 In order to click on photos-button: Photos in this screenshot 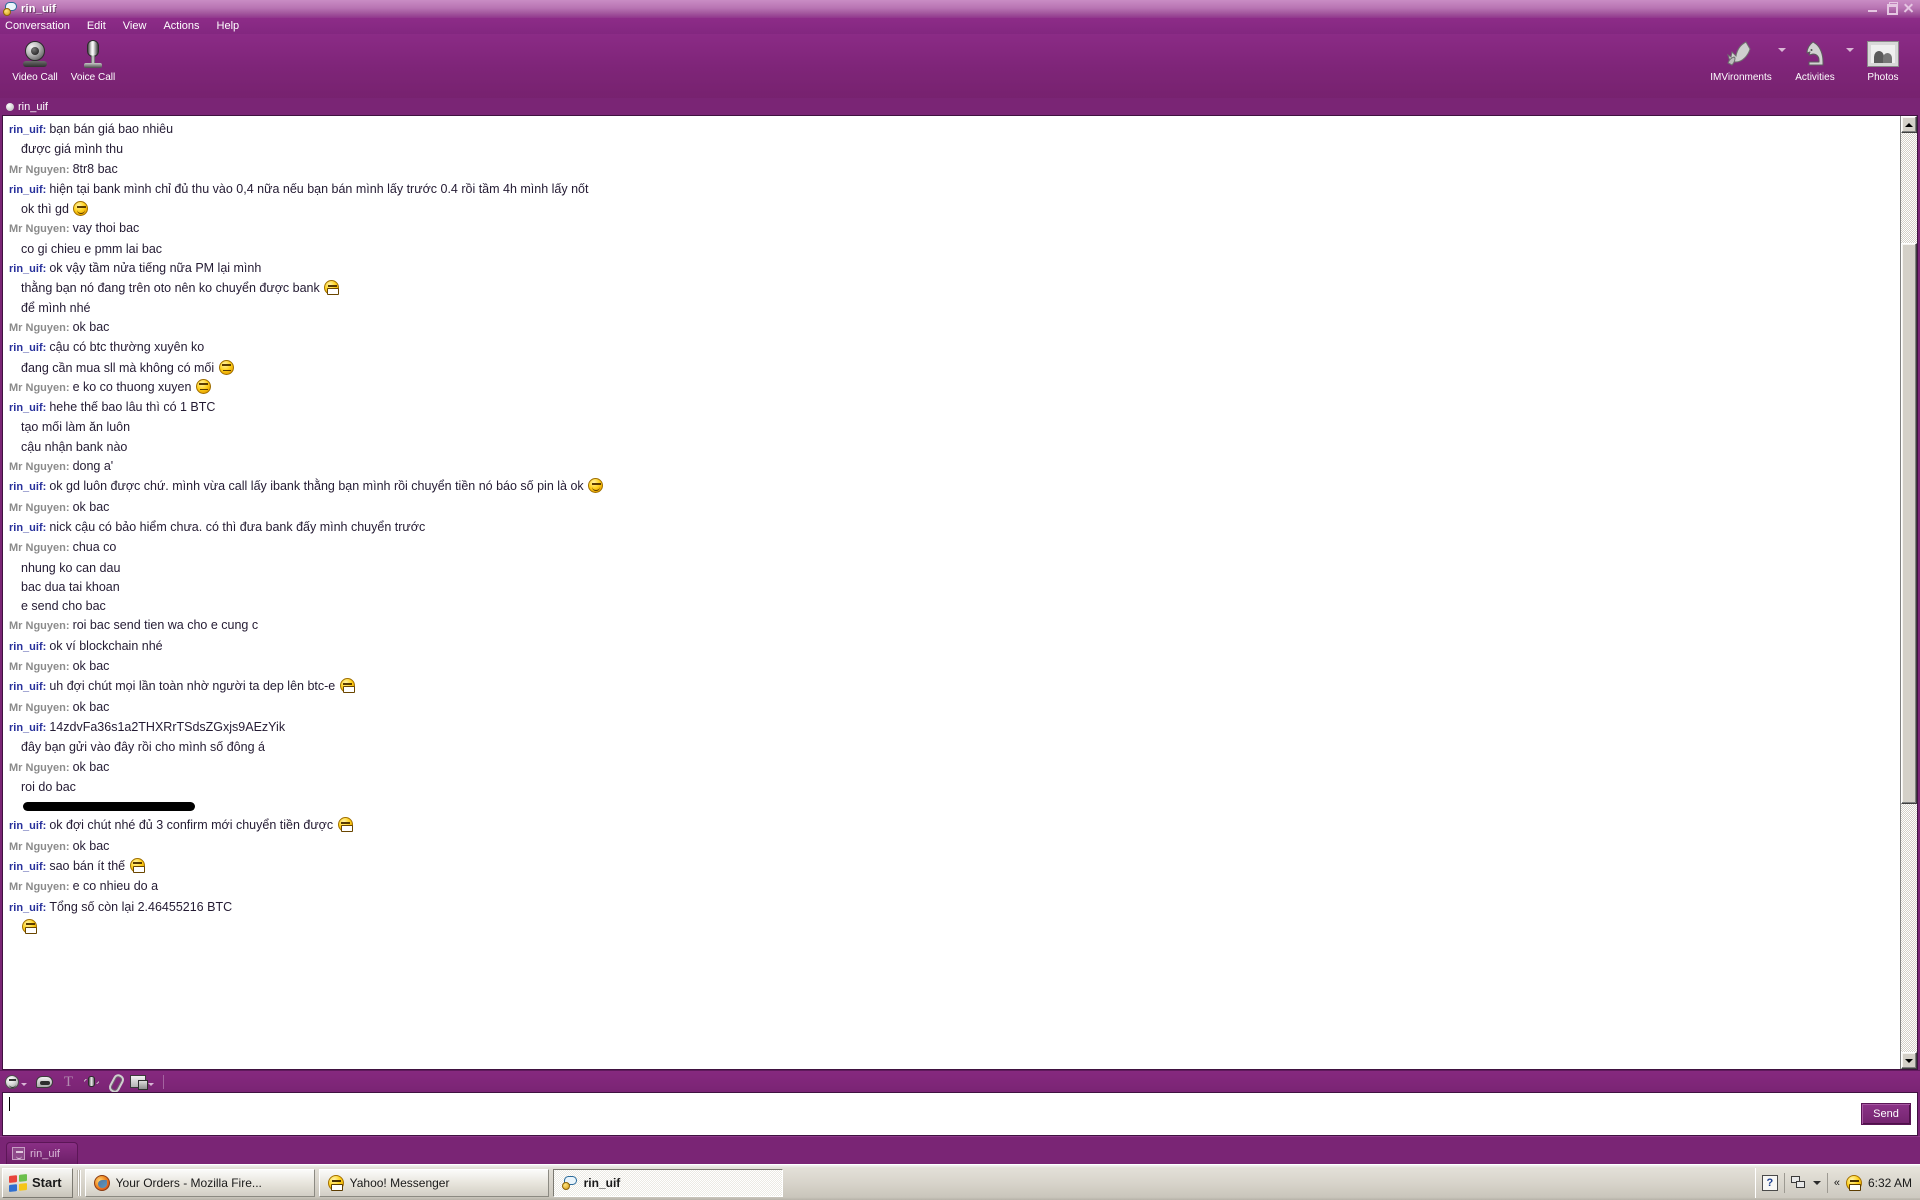, I will do `click(1883, 59)`.